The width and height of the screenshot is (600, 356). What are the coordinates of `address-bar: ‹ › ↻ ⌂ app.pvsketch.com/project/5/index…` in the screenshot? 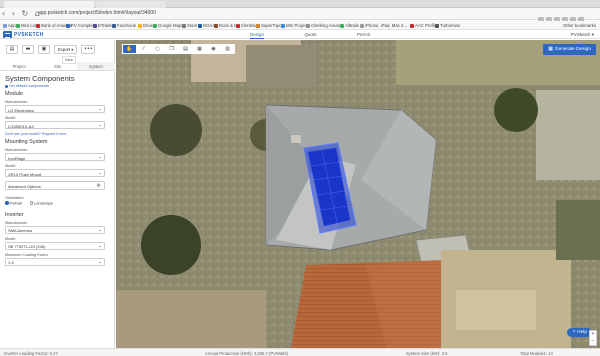 It's located at (300, 15).